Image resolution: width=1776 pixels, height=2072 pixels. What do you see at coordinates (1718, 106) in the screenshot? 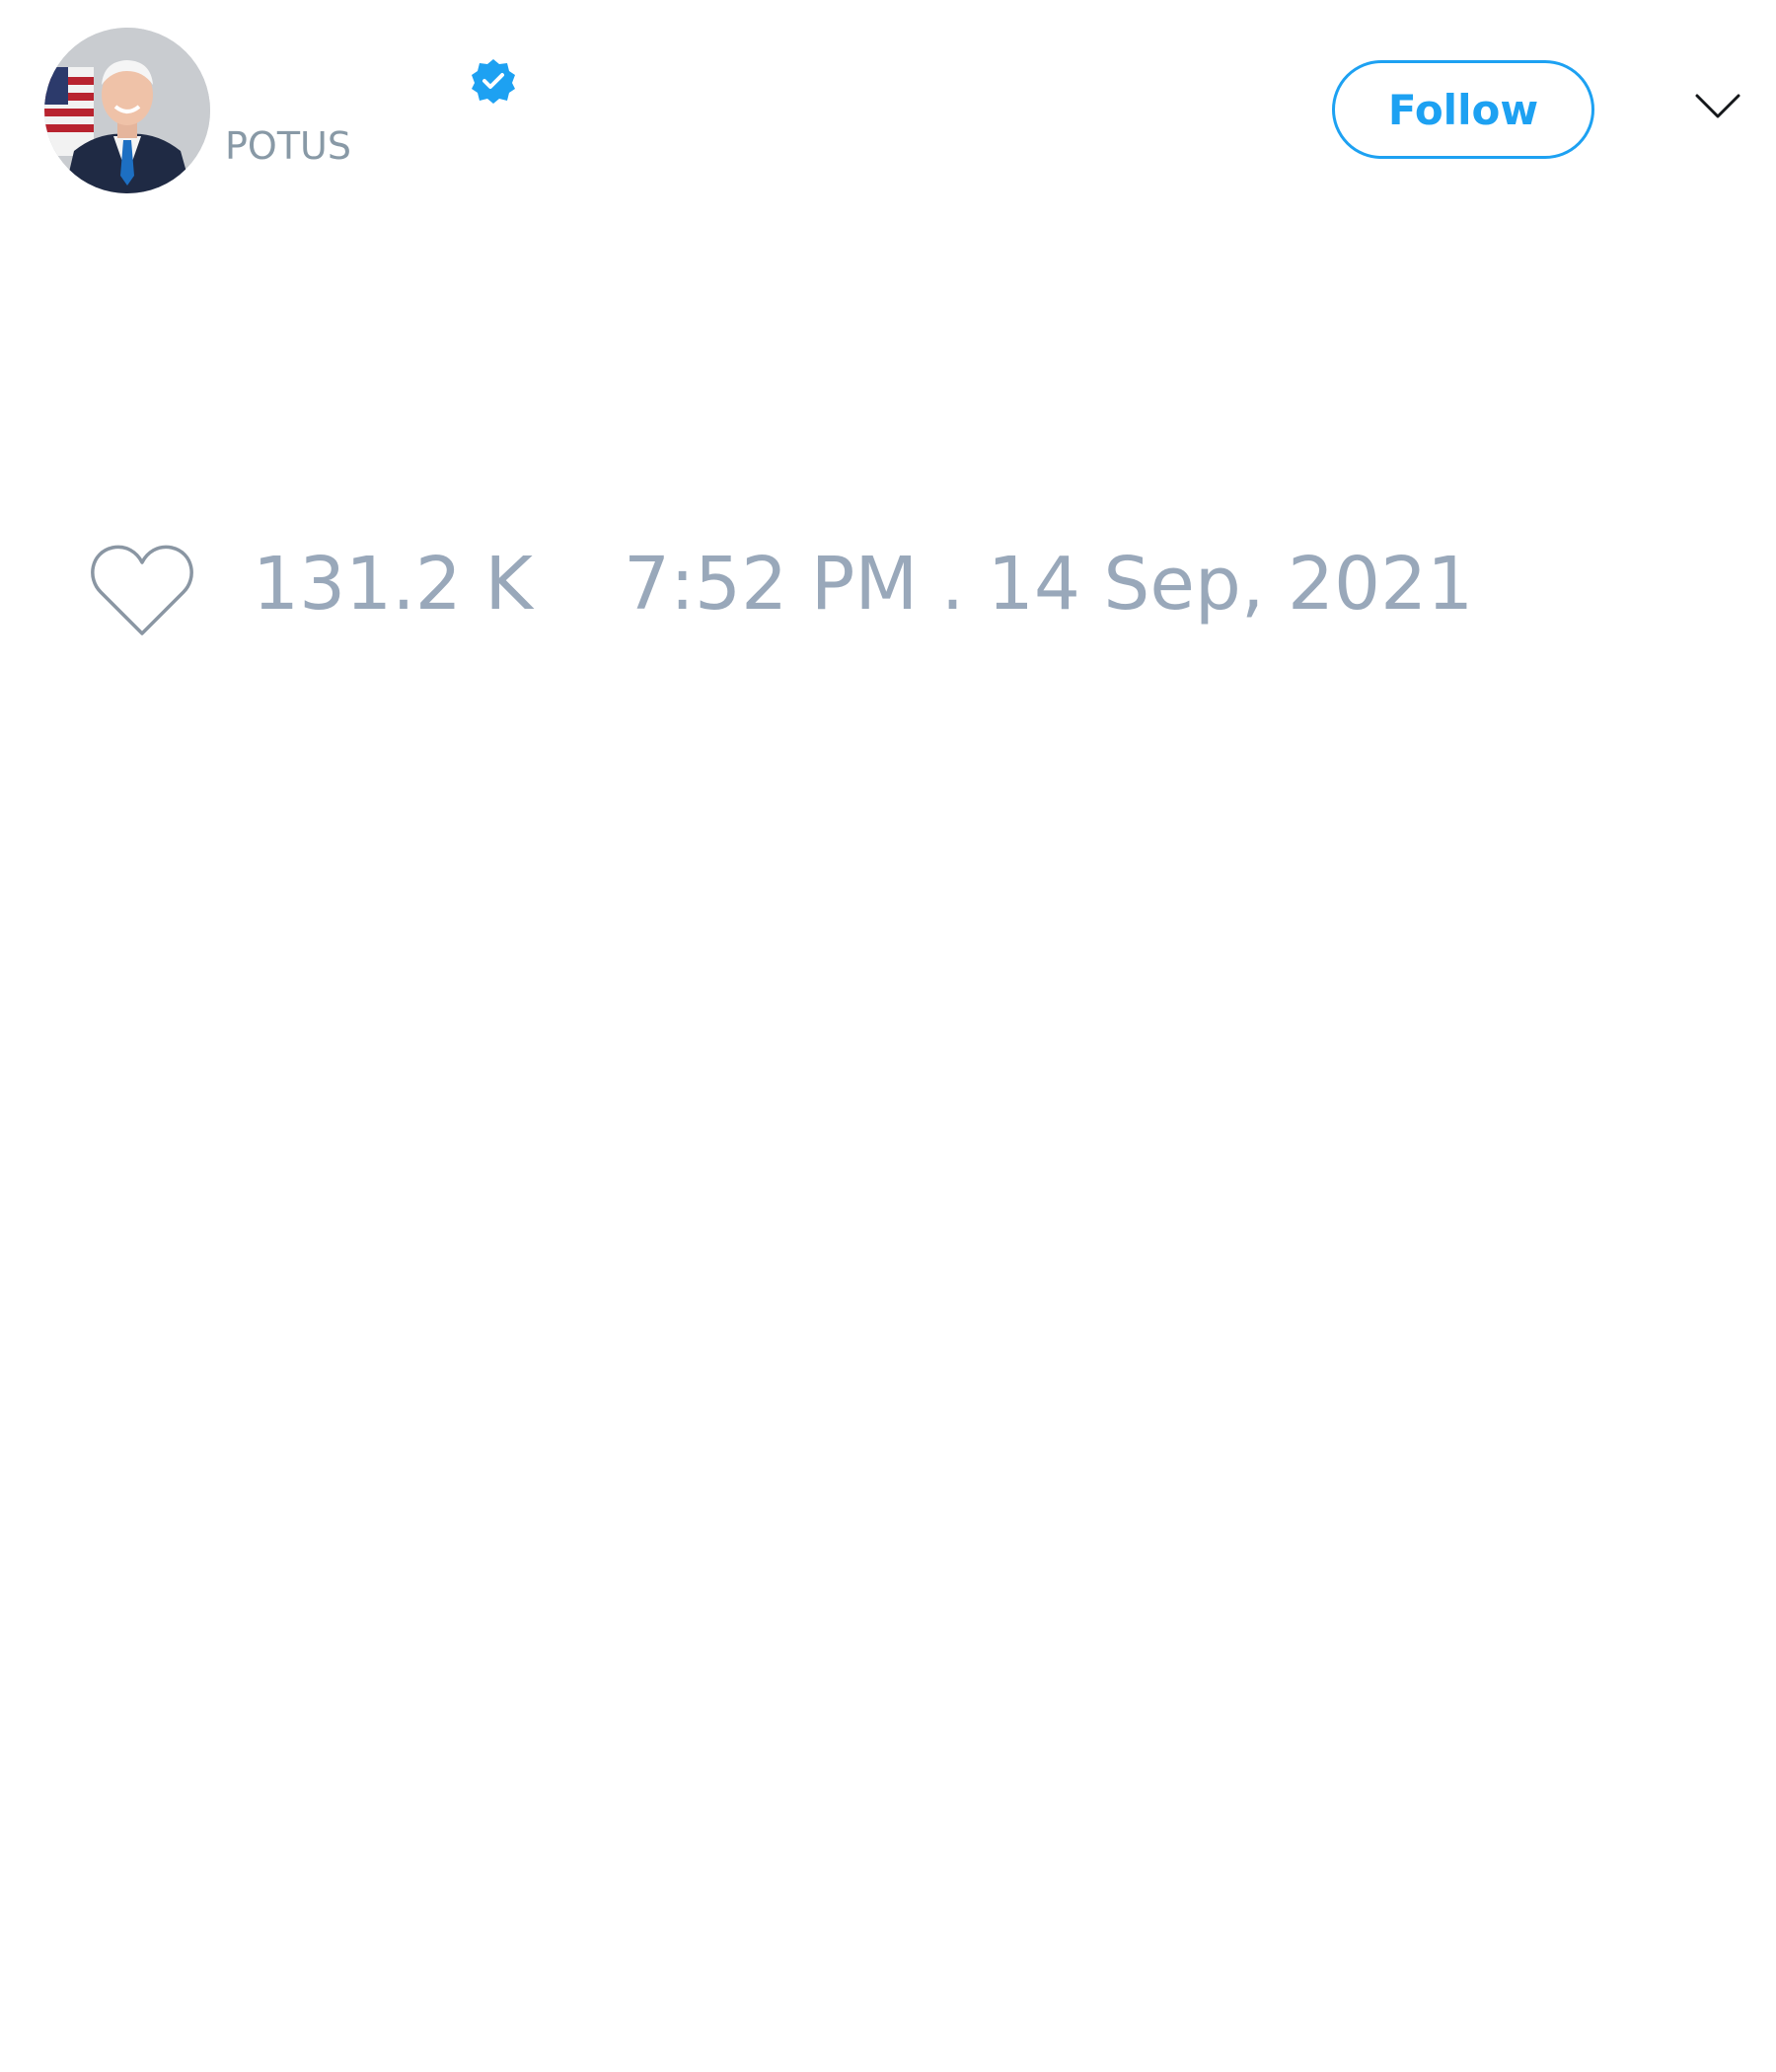
I see `chevron-down-icon` at bounding box center [1718, 106].